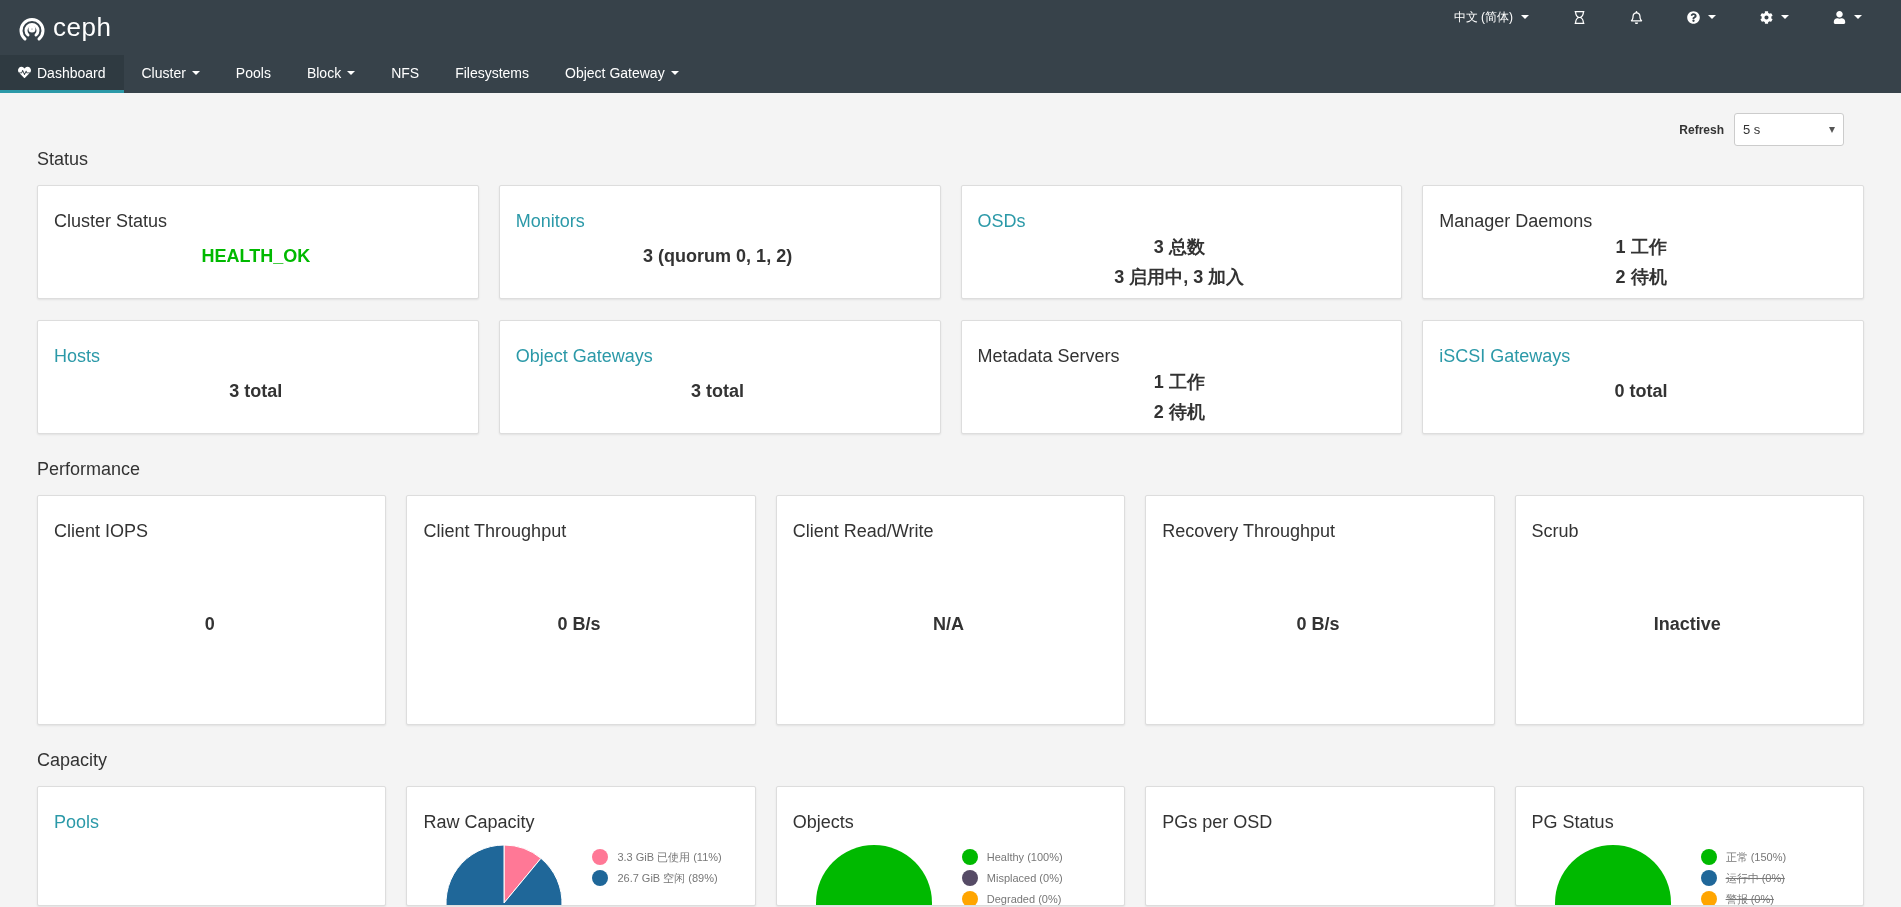  I want to click on card-title-link: Pools, so click(77, 822).